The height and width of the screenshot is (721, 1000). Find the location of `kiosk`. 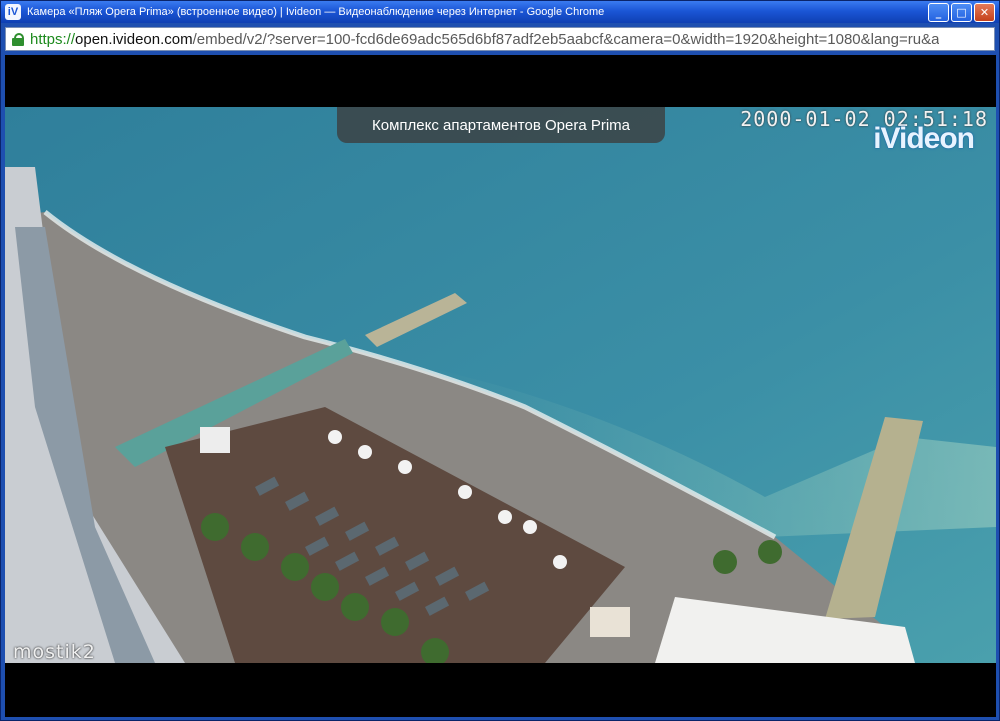

kiosk is located at coordinates (610, 622).